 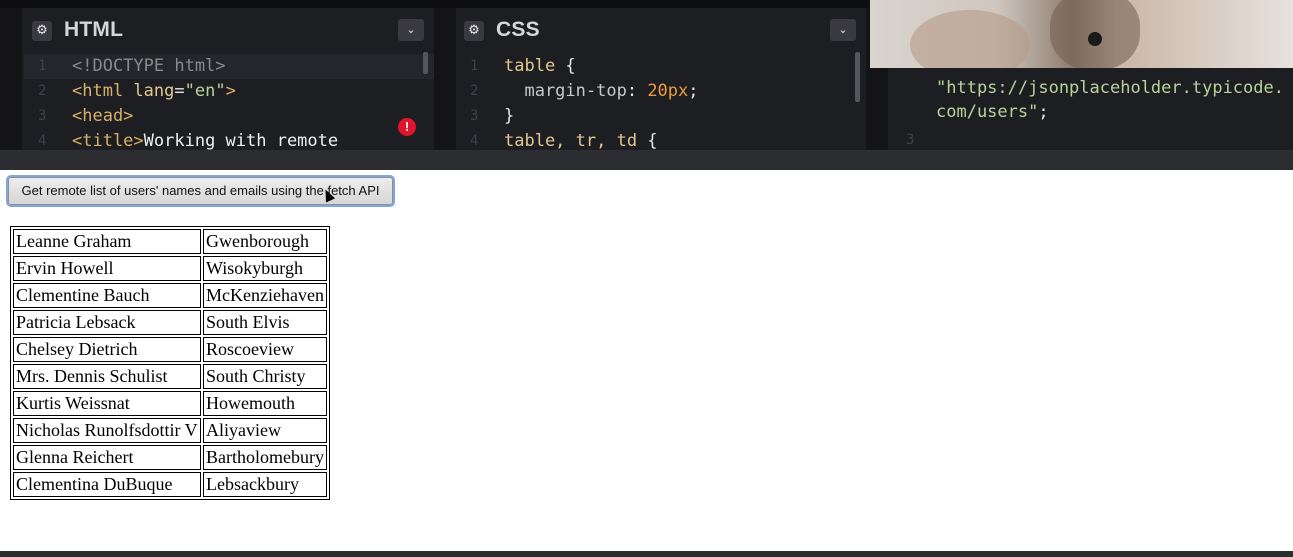 What do you see at coordinates (107, 484) in the screenshot?
I see `user-name-cell: Clementina DuBuque` at bounding box center [107, 484].